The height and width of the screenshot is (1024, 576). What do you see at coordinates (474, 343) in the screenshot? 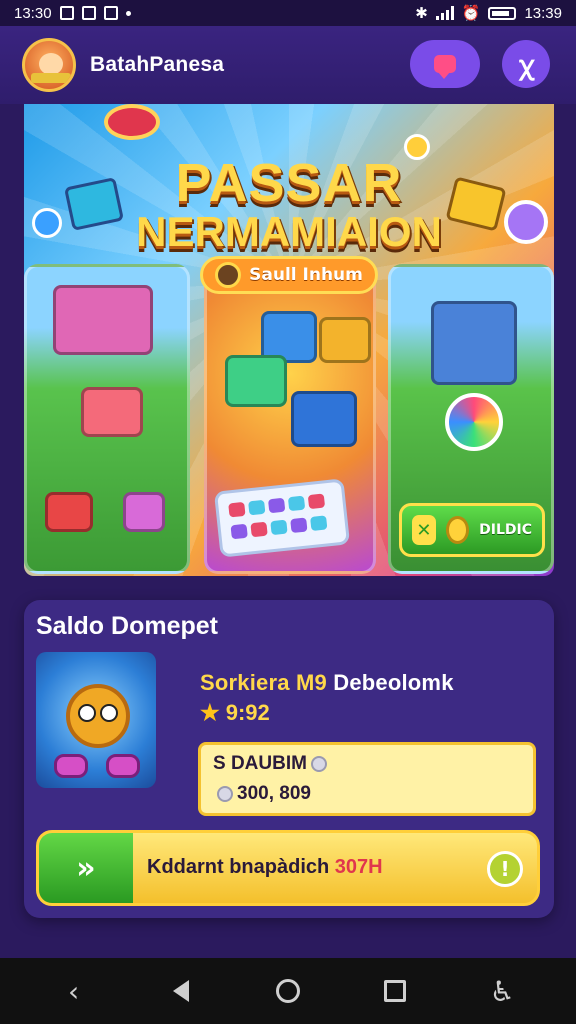
I see `castle-block` at bounding box center [474, 343].